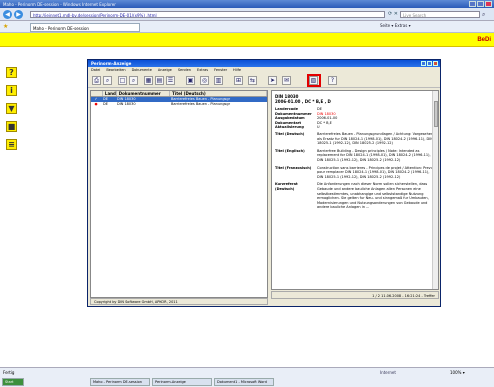  Describe the element at coordinates (332, 80) in the screenshot. I see `help-cursor-icon: ?` at that location.